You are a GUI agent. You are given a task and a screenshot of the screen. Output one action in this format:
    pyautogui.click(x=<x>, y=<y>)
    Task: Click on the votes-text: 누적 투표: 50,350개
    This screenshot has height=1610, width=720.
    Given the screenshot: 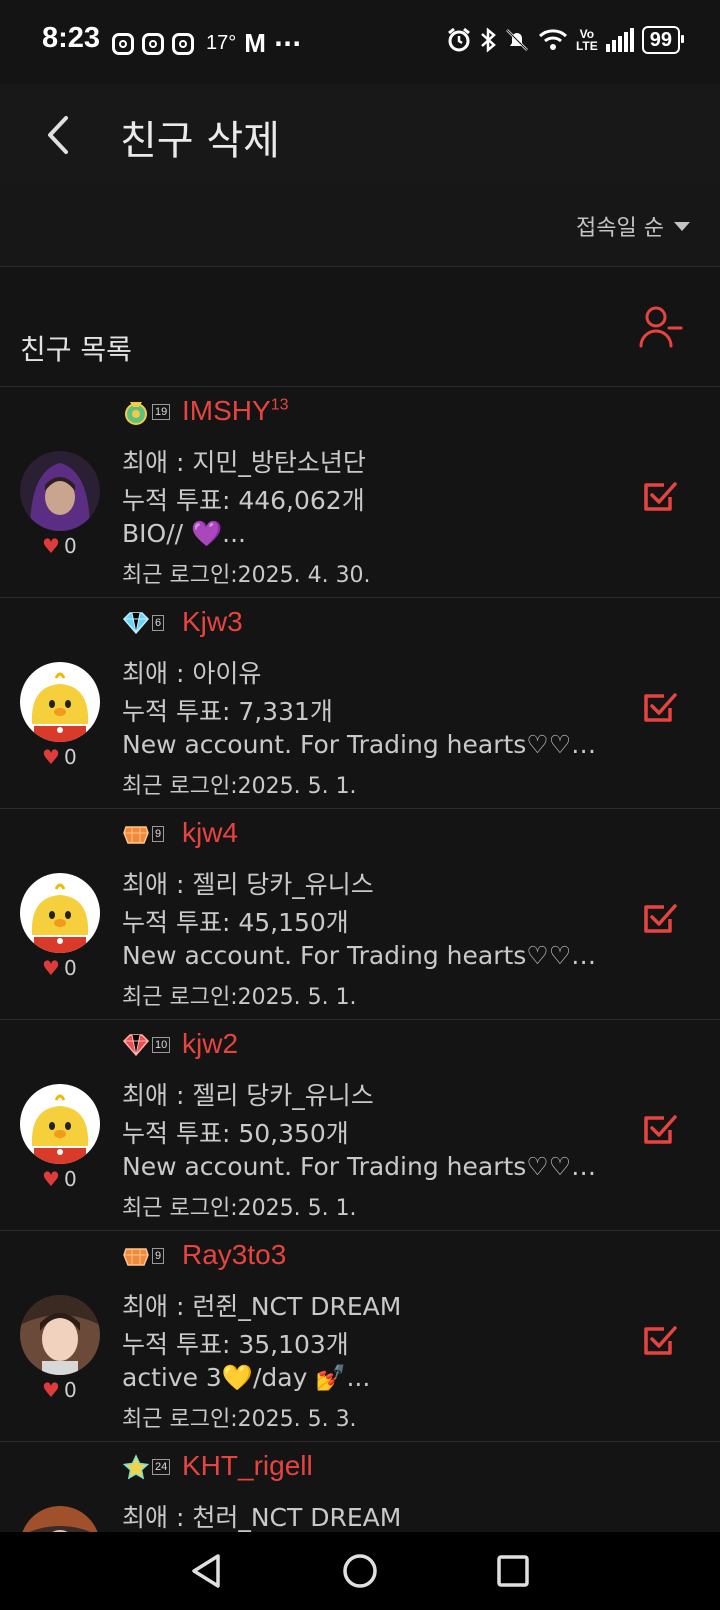 What is the action you would take?
    pyautogui.click(x=235, y=1133)
    